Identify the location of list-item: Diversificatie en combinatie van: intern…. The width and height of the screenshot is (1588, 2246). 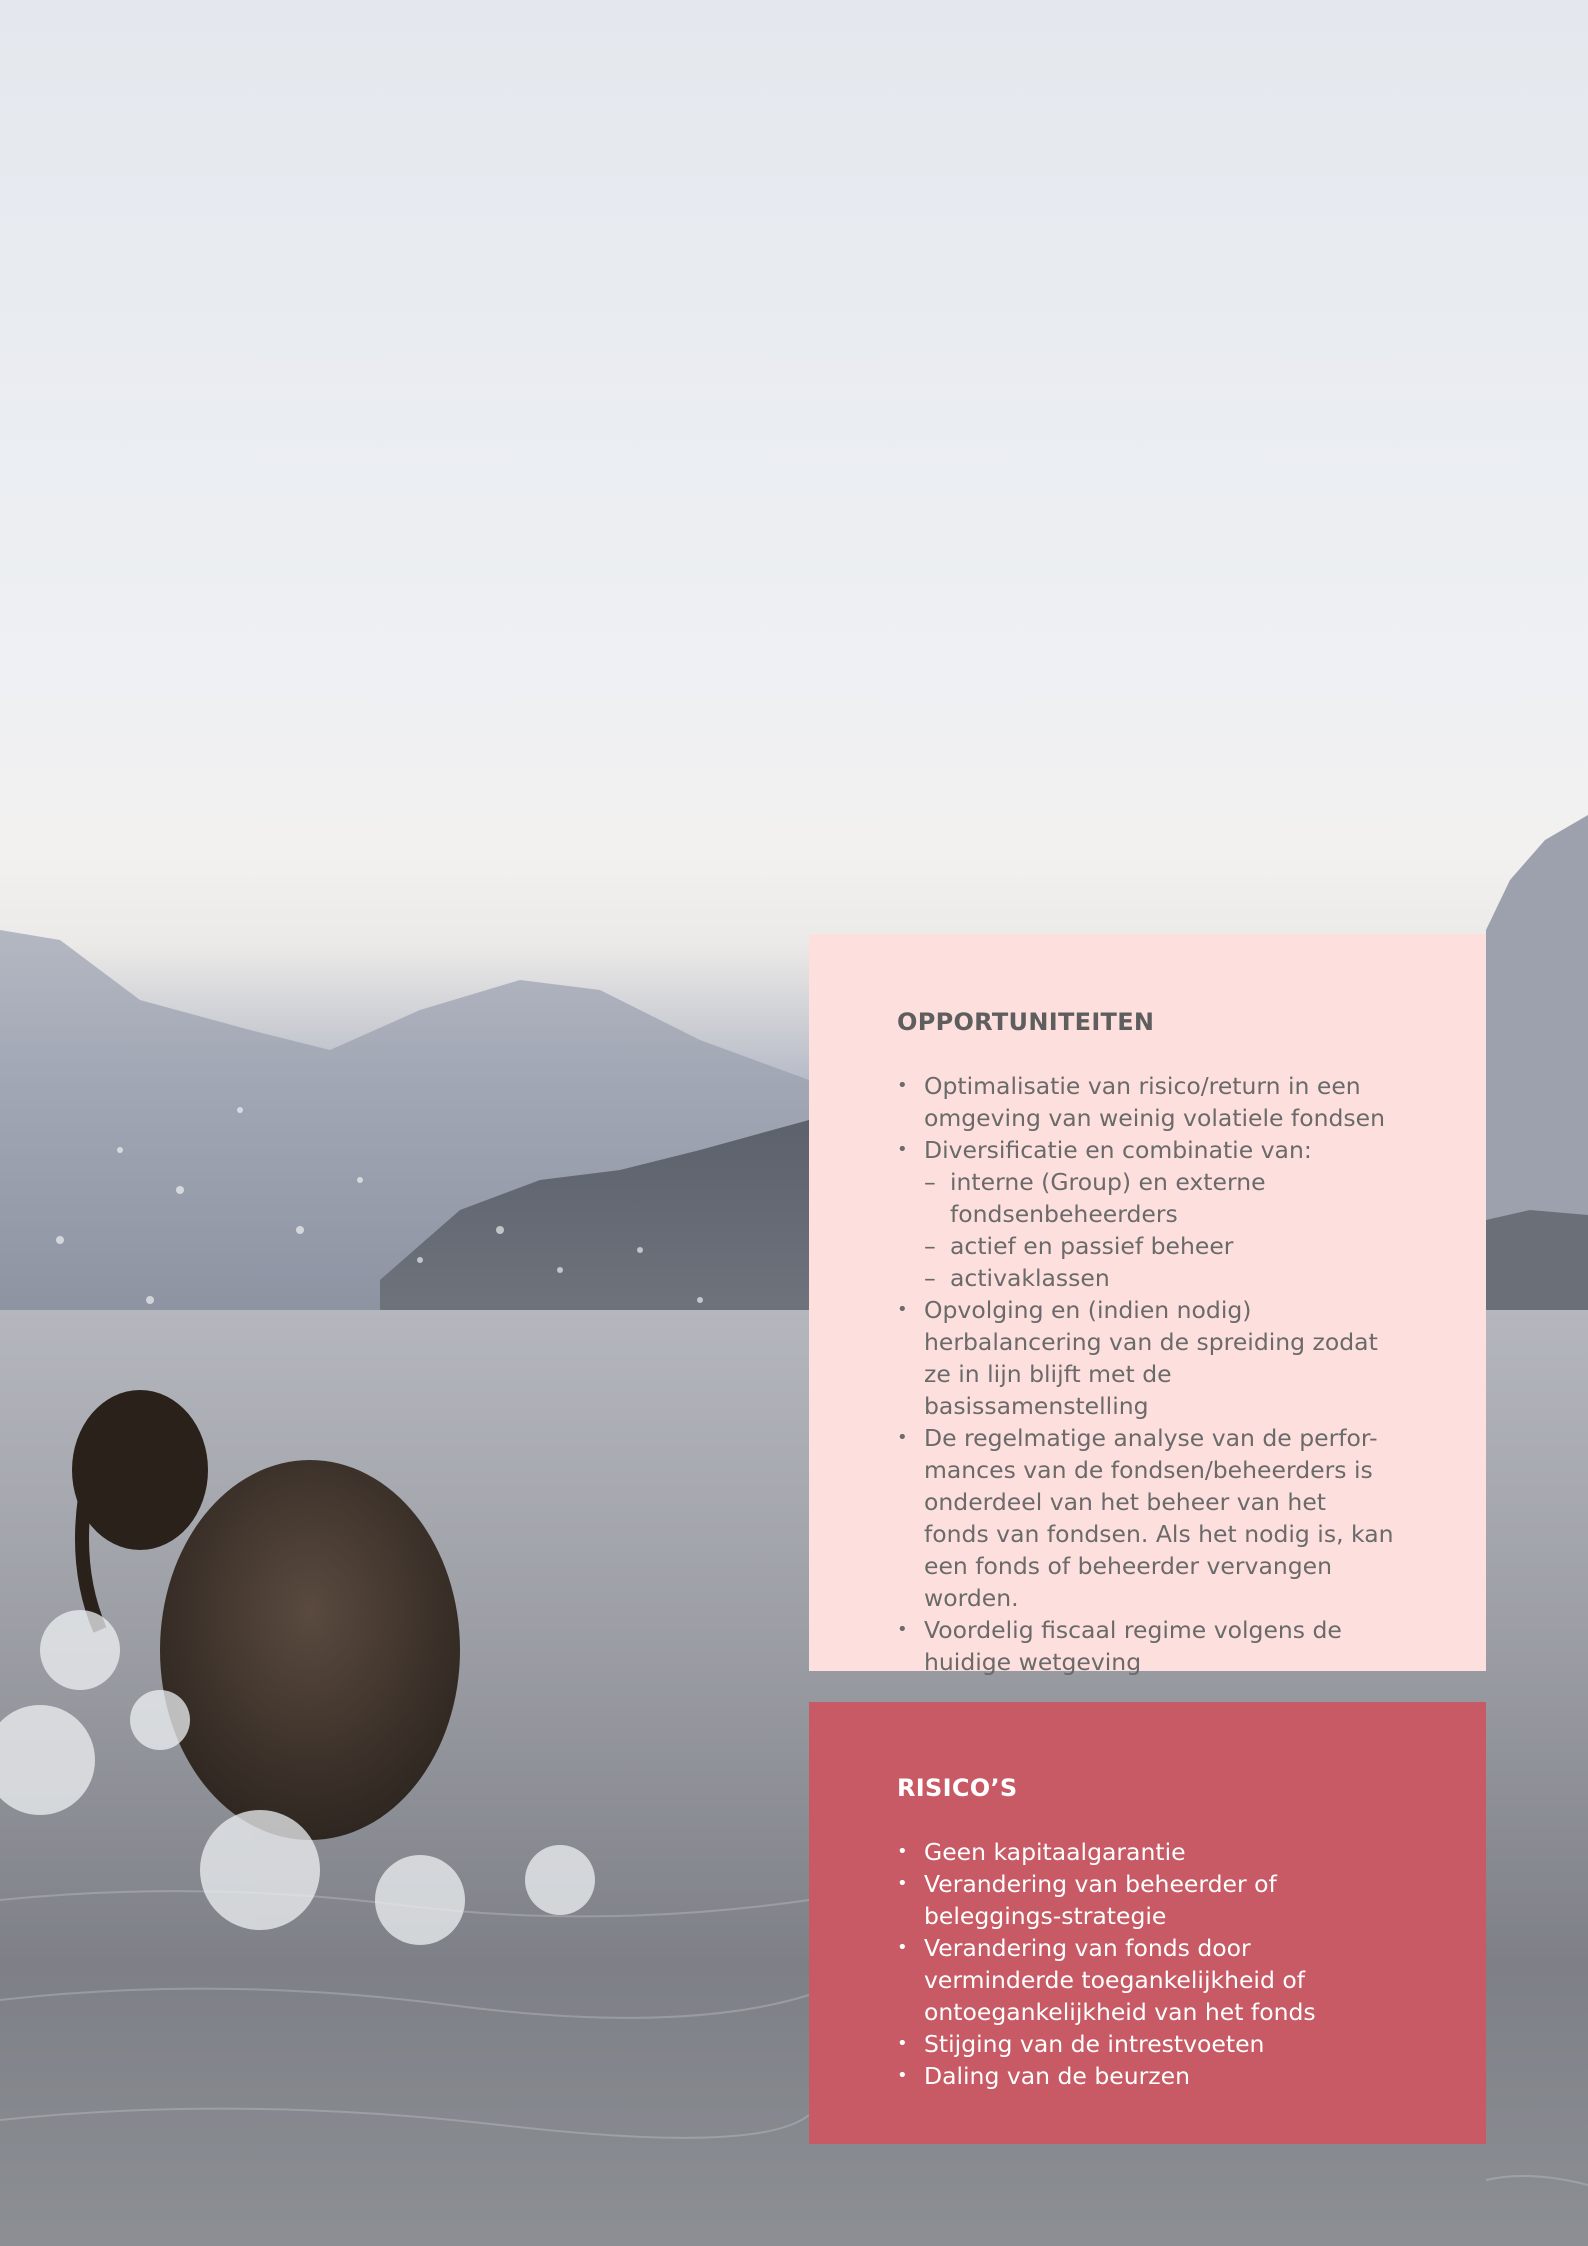
(1147, 1214).